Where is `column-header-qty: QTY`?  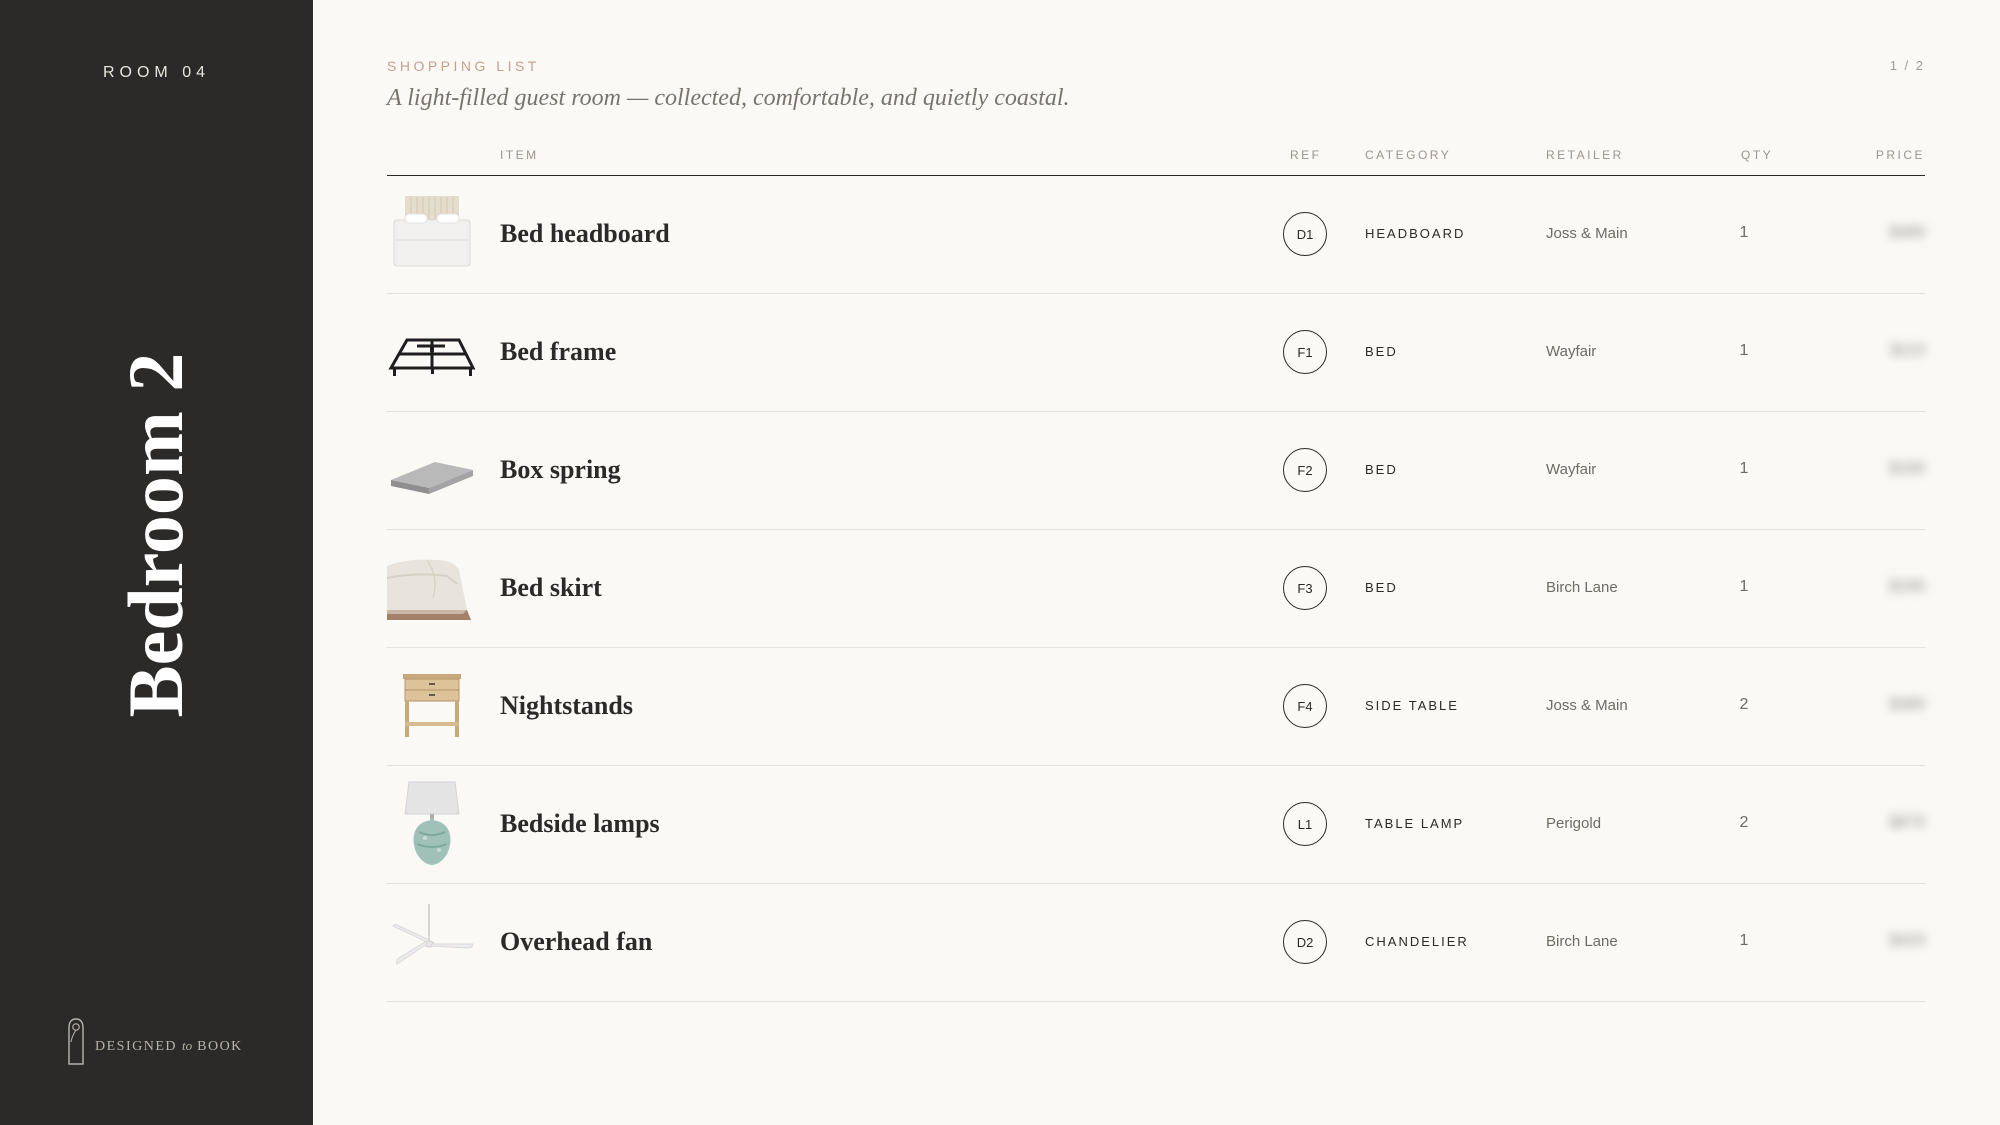
column-header-qty: QTY is located at coordinates (1757, 155).